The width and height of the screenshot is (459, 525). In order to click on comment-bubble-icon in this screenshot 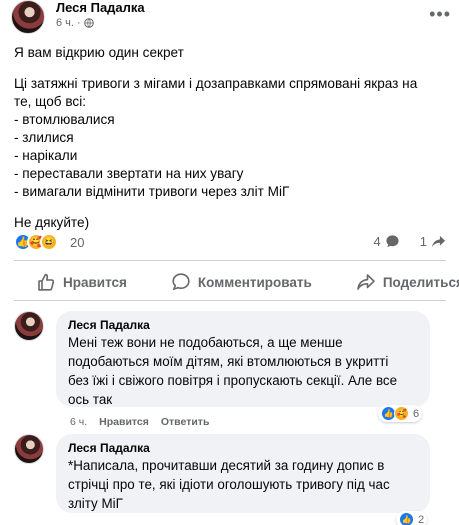, I will do `click(392, 241)`.